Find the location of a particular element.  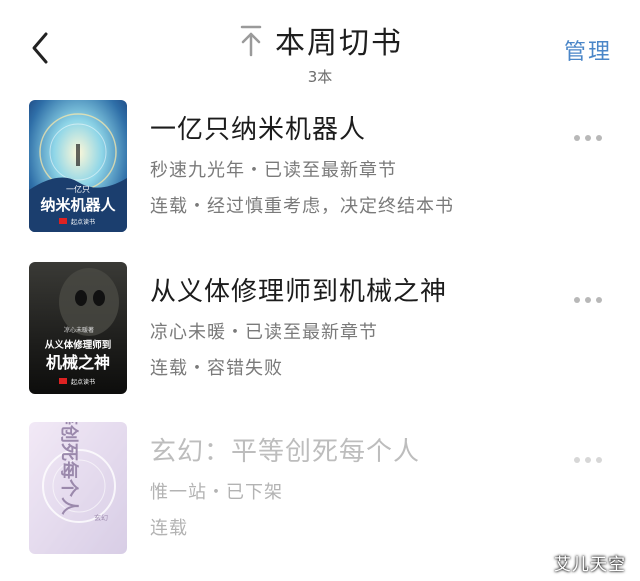

page-title: 本周切书 is located at coordinates (339, 43).